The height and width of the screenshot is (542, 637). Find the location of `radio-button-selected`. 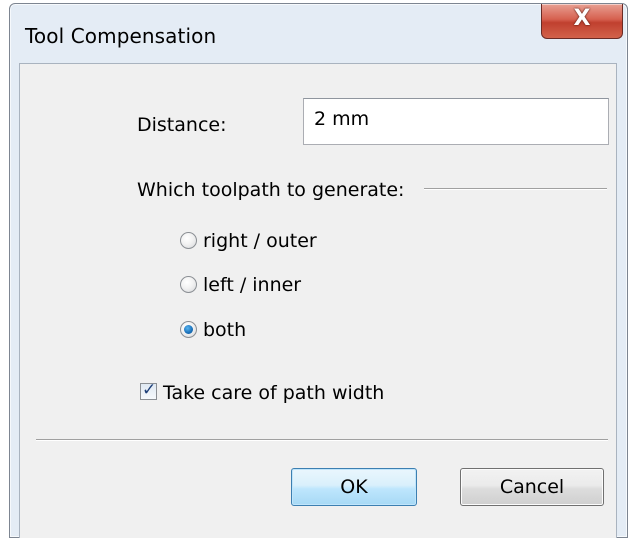

radio-button-selected is located at coordinates (188, 329).